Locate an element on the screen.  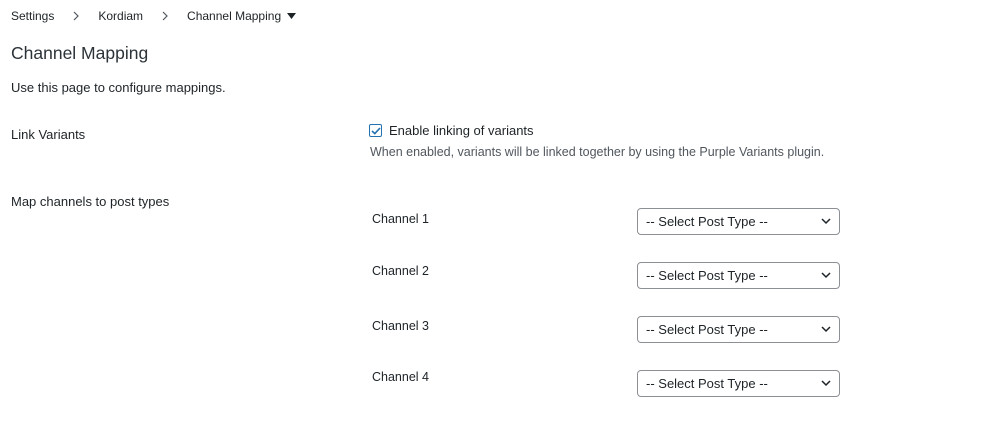
page-title: Channel Mapping is located at coordinates (80, 53).